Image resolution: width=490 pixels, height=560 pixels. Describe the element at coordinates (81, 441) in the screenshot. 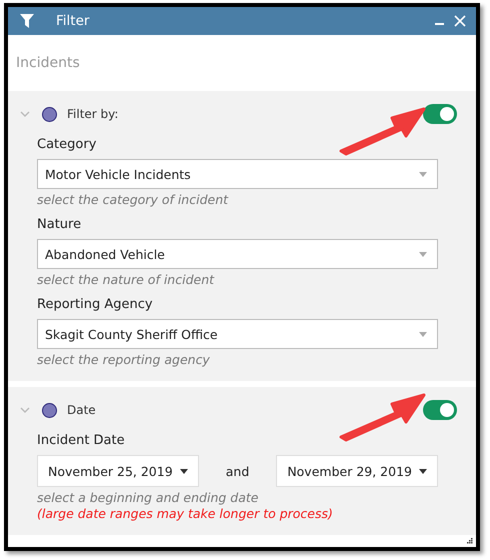

I see `field-label: Incident Date` at that location.